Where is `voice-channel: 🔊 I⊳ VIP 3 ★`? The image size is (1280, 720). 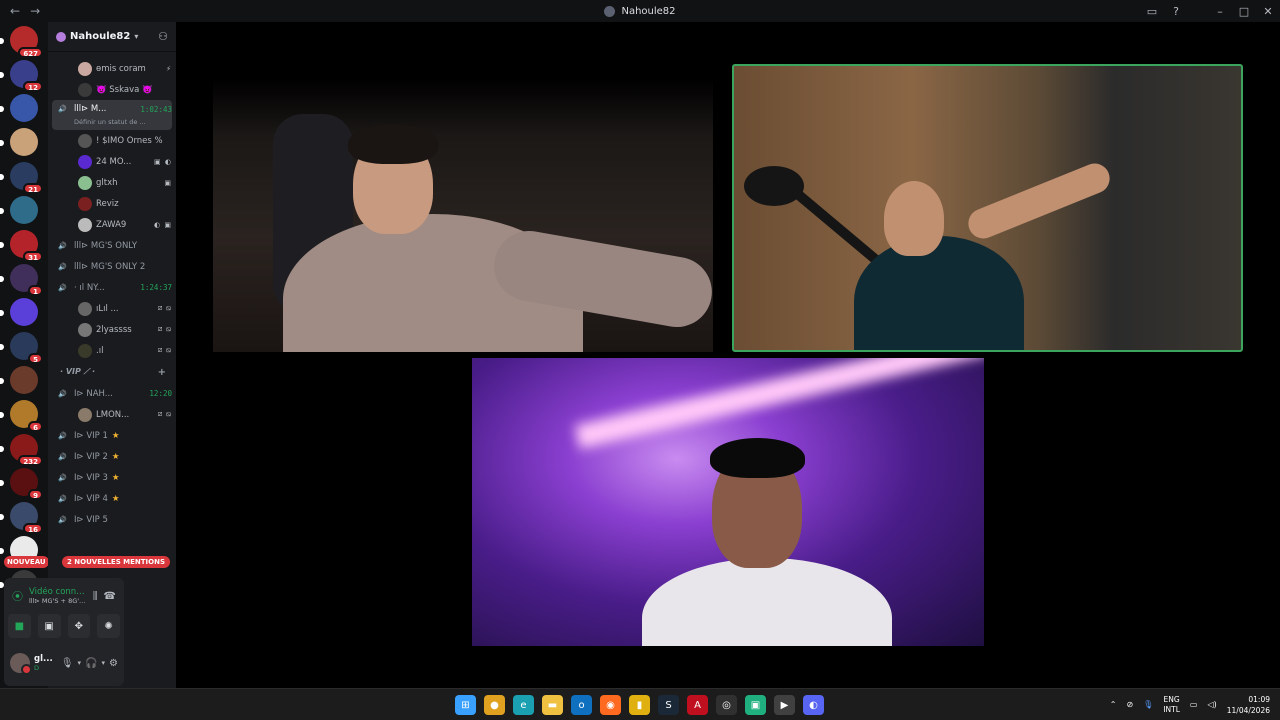 voice-channel: 🔊 I⊳ VIP 3 ★ is located at coordinates (112, 477).